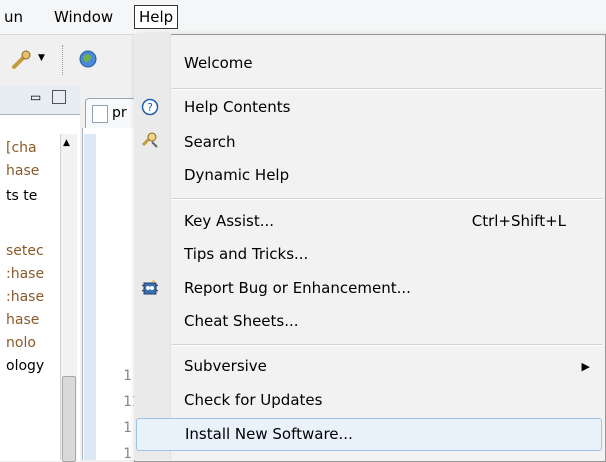 The height and width of the screenshot is (462, 606). I want to click on menu-item-key-assist: Key Assist... Ctrl+Shift+L, so click(387, 221).